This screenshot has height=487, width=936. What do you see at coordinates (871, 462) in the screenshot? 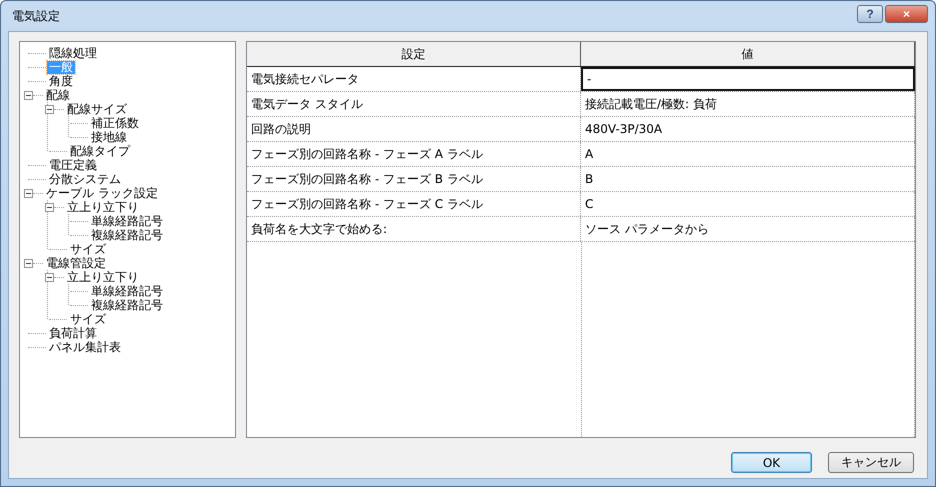
I see `cancel-button: キャンセル` at bounding box center [871, 462].